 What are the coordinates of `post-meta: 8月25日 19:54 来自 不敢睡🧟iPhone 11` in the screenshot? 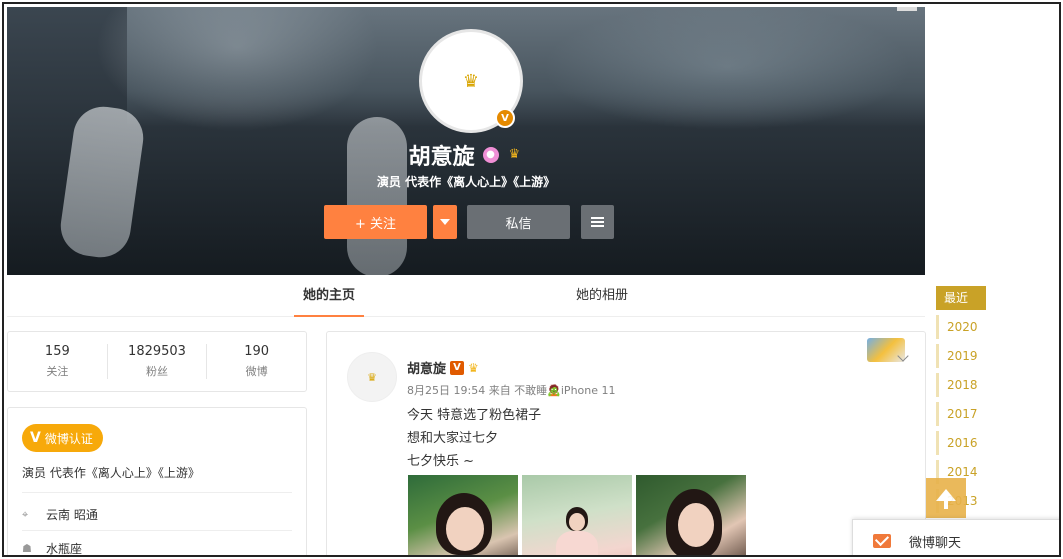 It's located at (511, 390).